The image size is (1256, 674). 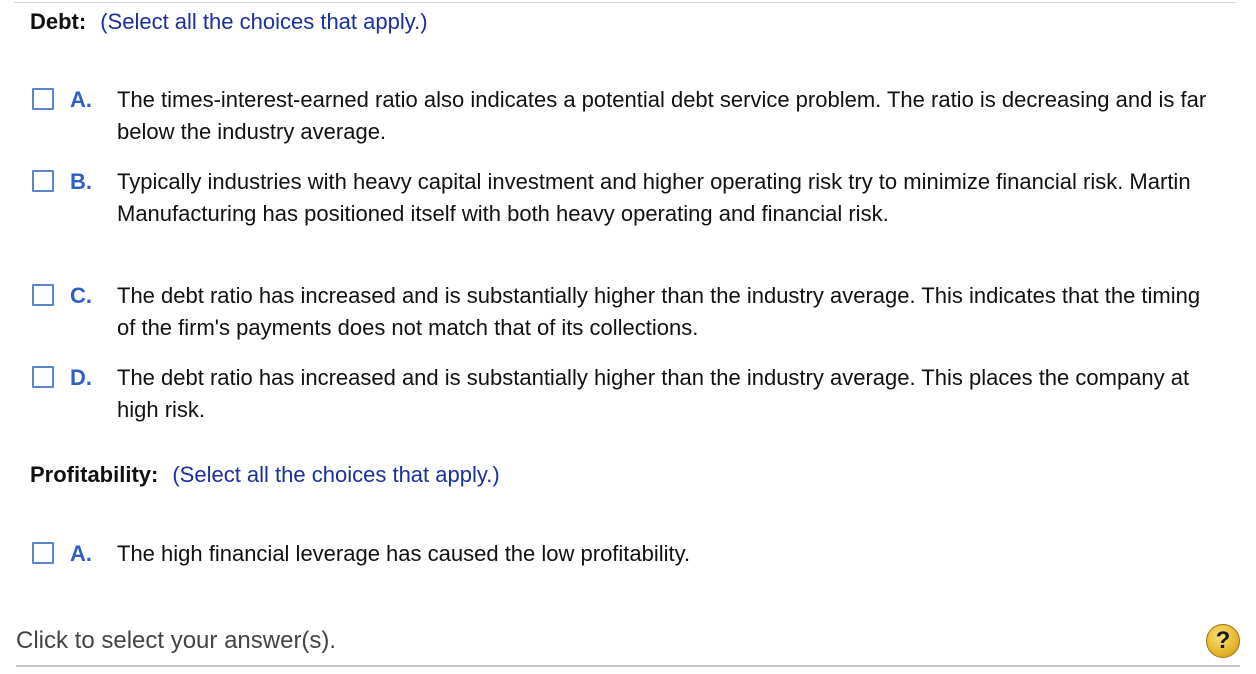 What do you see at coordinates (625, 2) in the screenshot?
I see `top-divider` at bounding box center [625, 2].